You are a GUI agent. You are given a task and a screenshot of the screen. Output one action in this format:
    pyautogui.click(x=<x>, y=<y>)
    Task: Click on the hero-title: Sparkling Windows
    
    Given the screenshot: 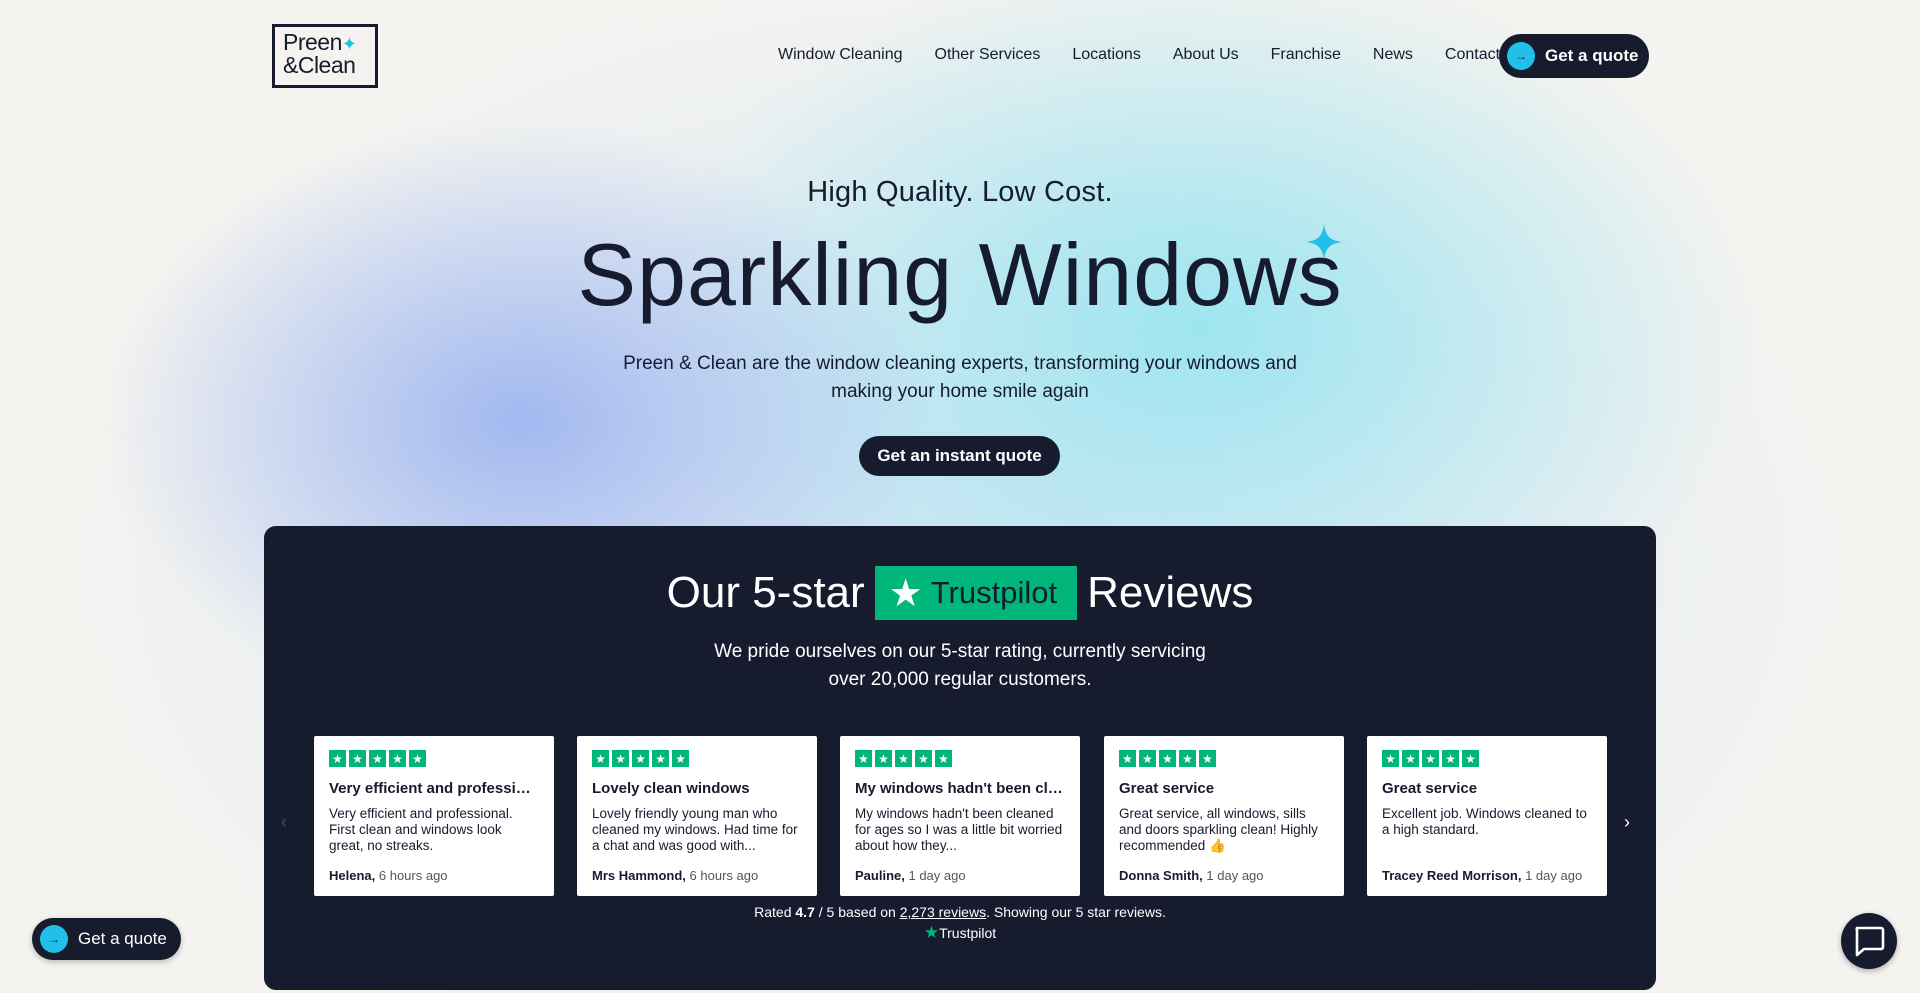 What is the action you would take?
    pyautogui.click(x=960, y=274)
    